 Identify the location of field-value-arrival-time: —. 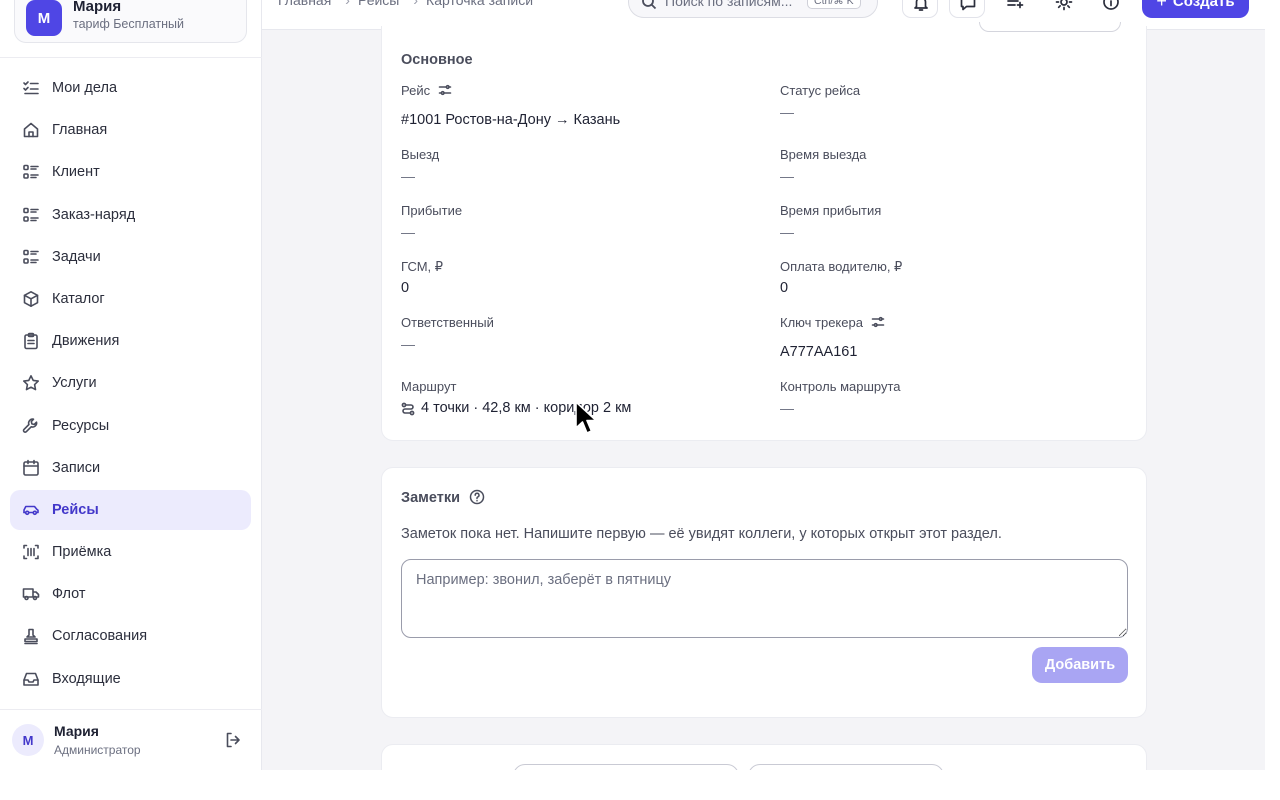
(787, 232).